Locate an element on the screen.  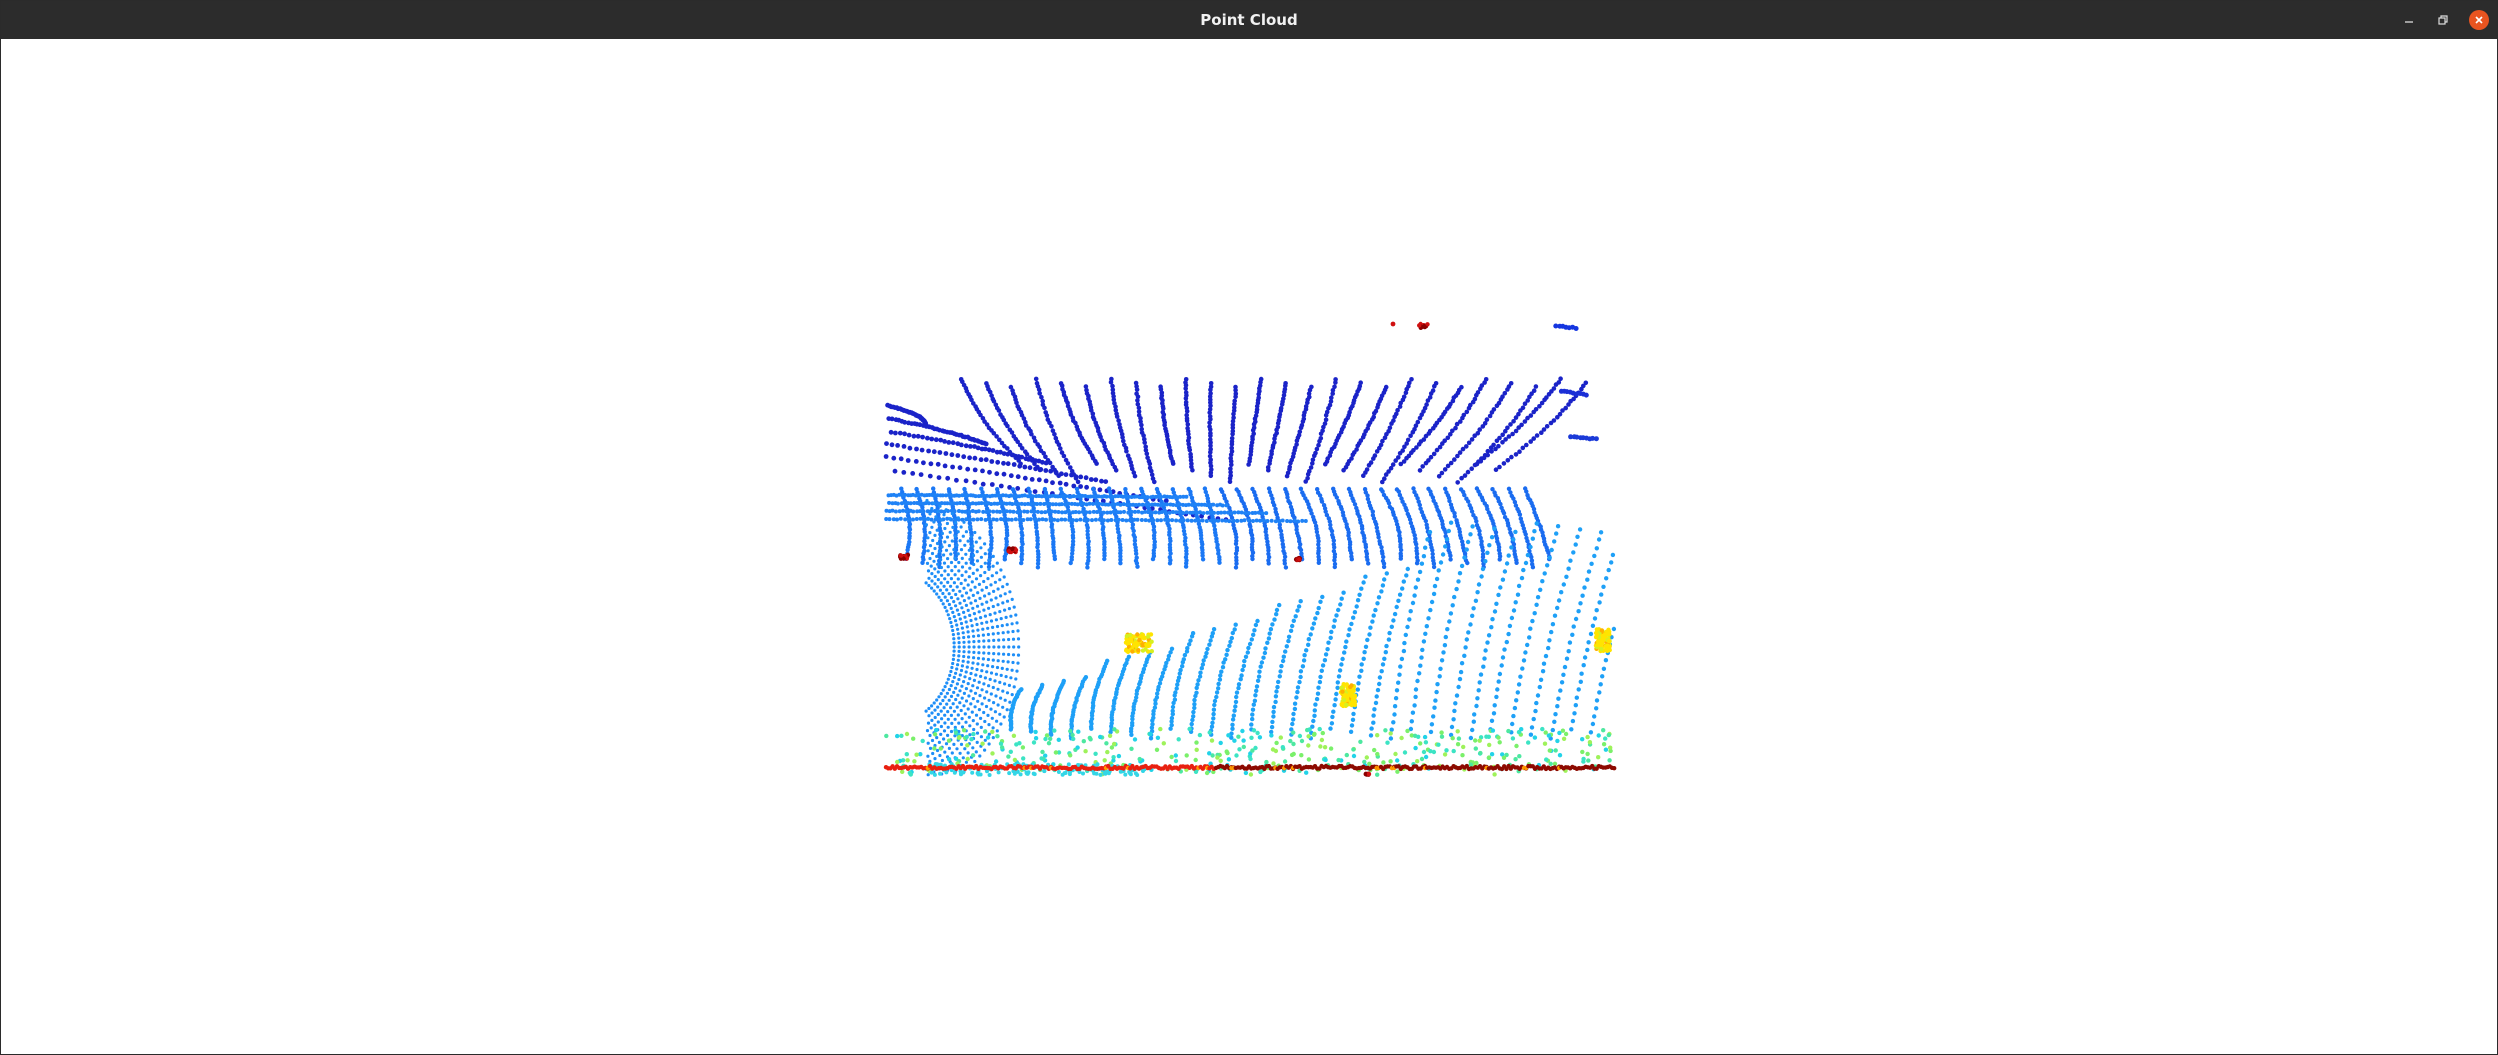
close-button is located at coordinates (2479, 20).